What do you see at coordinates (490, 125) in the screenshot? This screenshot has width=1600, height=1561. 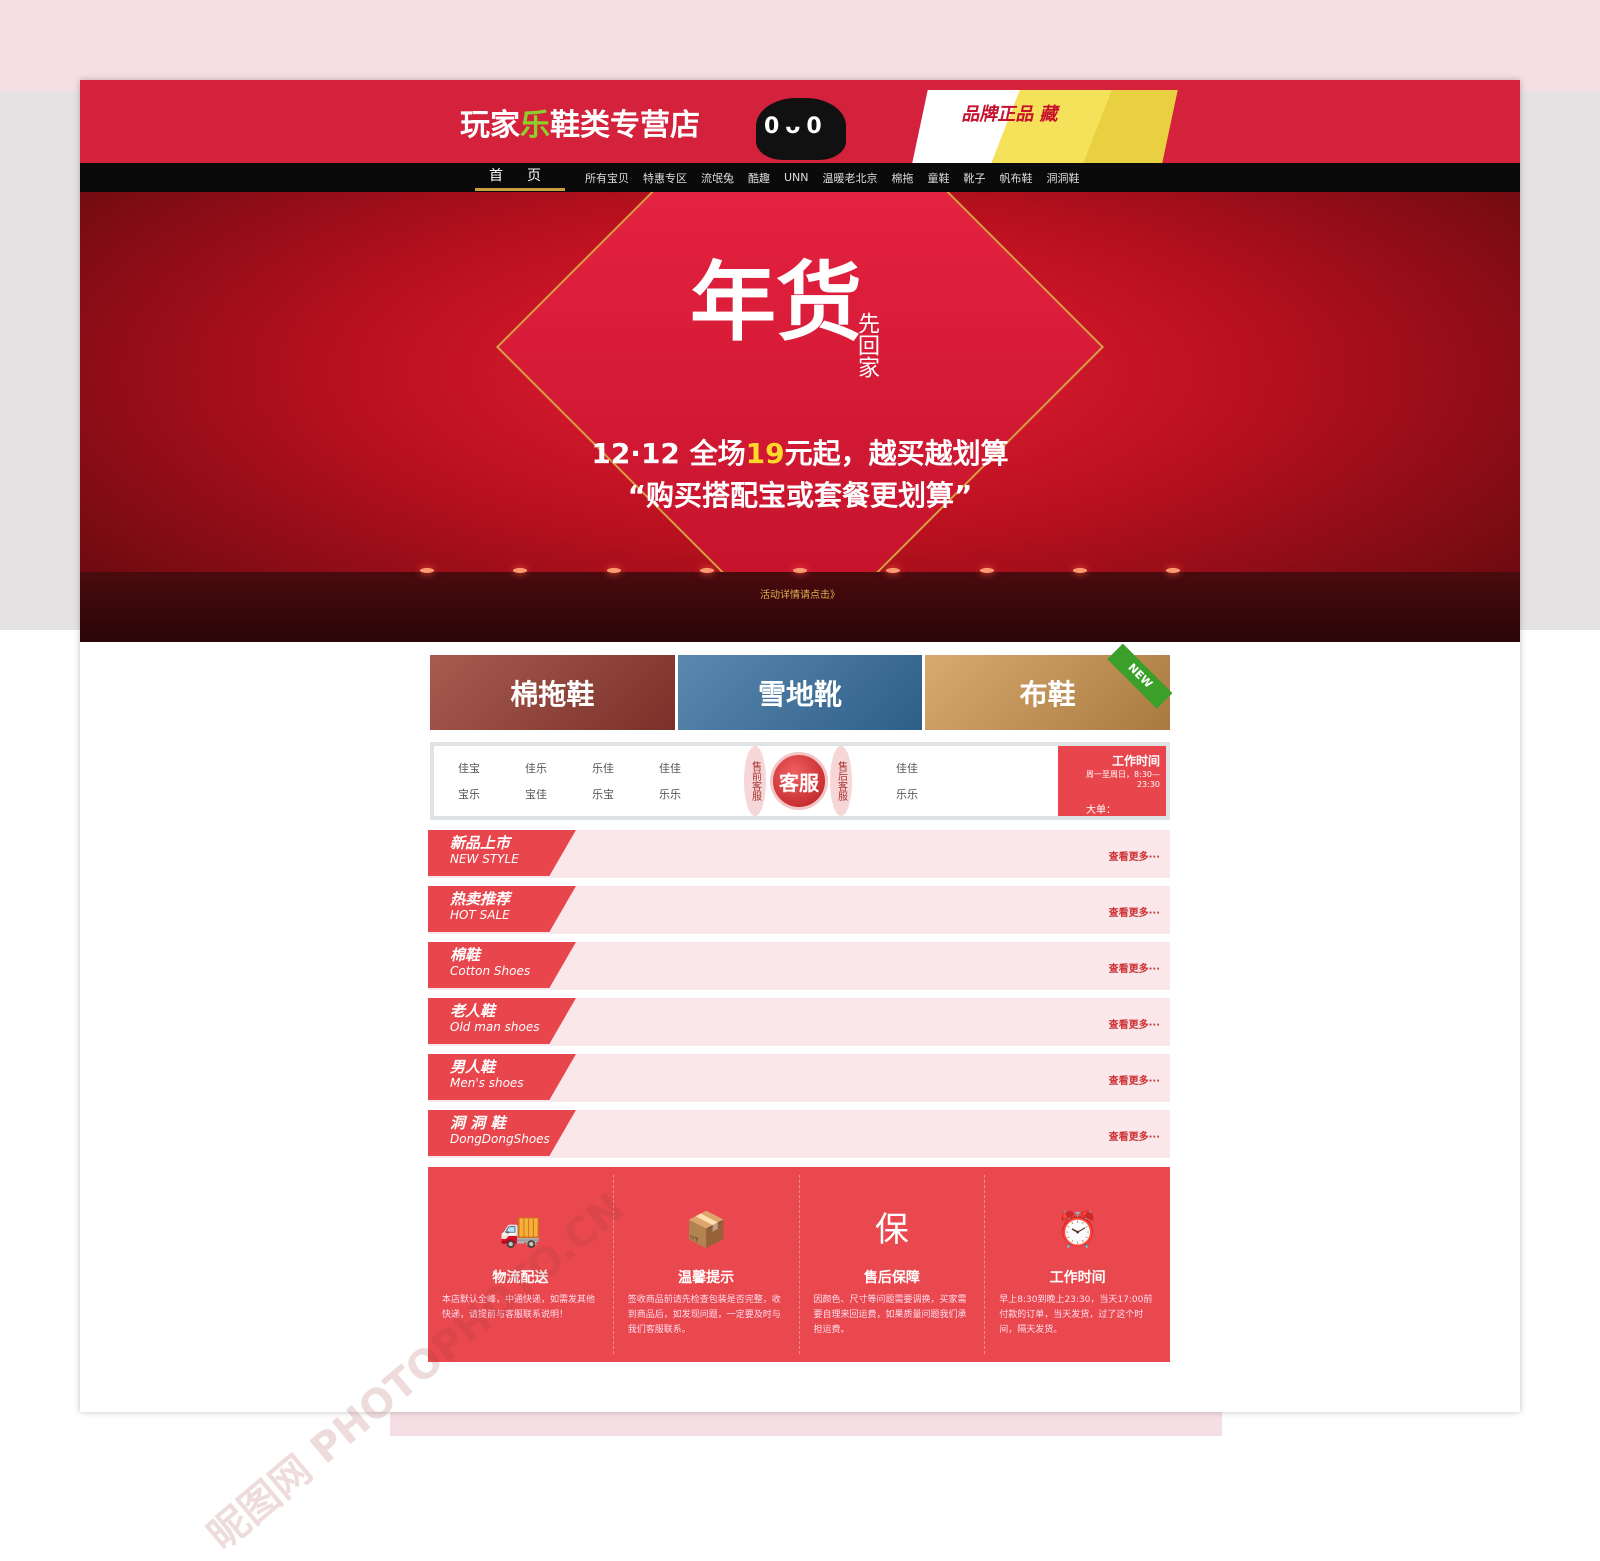 I see `logo-prefix: 玩家` at bounding box center [490, 125].